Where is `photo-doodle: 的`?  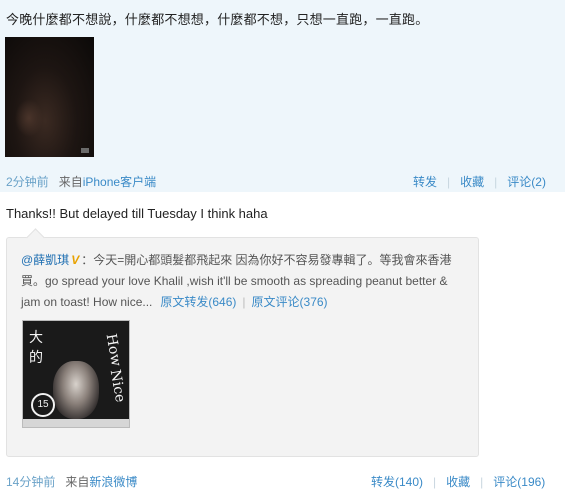
photo-doodle: 的 is located at coordinates (36, 358).